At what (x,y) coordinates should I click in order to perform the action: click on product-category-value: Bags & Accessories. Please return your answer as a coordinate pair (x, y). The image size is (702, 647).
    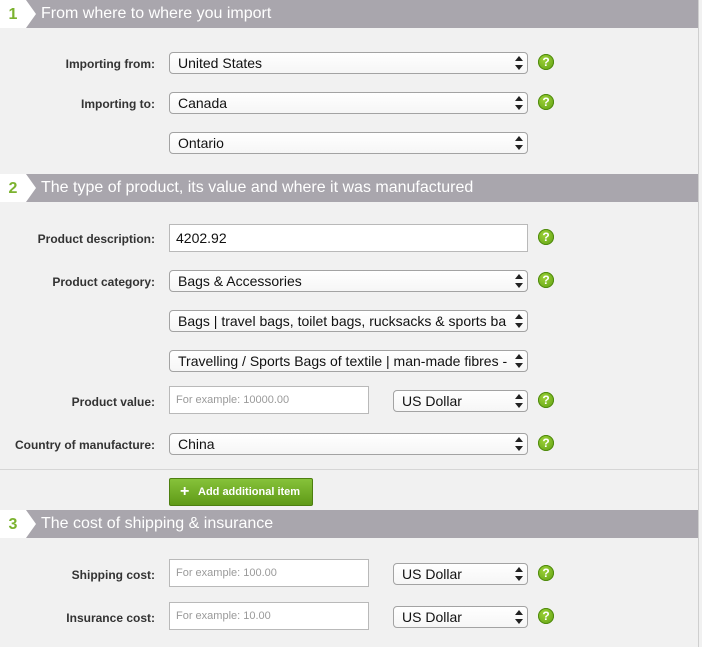
    Looking at the image, I should click on (240, 281).